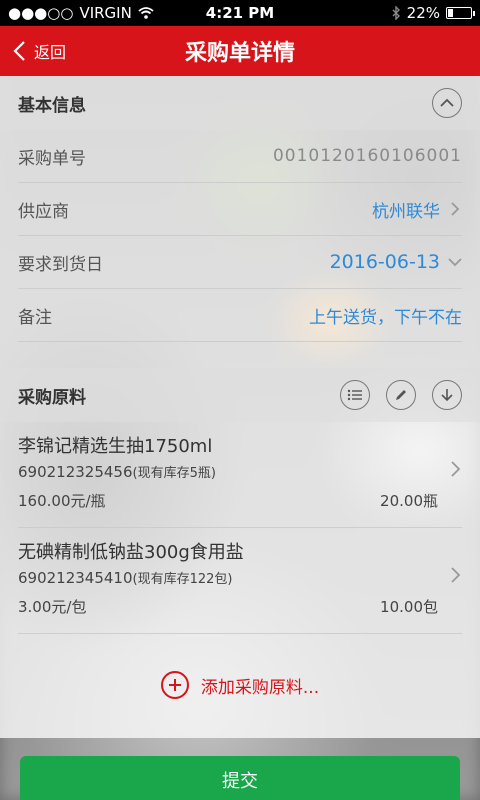 Image resolution: width=480 pixels, height=800 pixels. What do you see at coordinates (240, 315) in the screenshot?
I see `remark-row: 备注 上午送货，下午不在` at bounding box center [240, 315].